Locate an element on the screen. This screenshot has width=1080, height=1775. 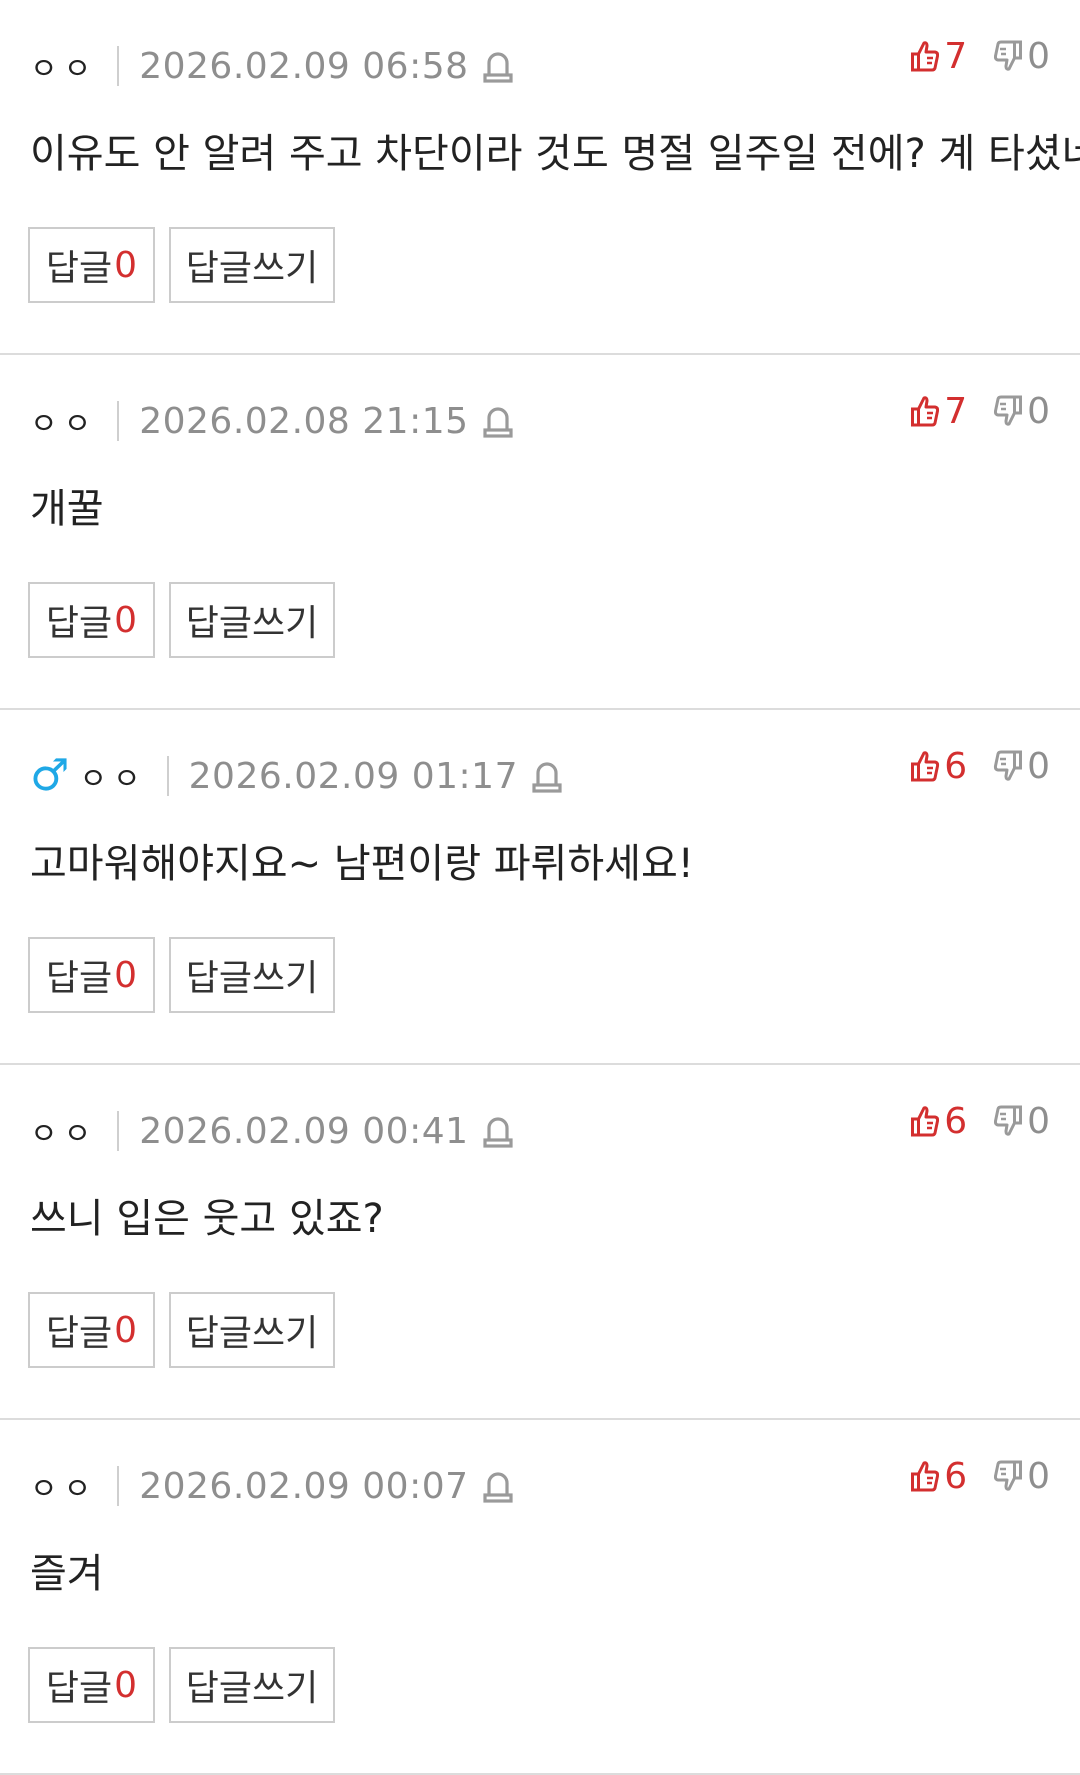
comment-text: 개꿀 is located at coordinates (67, 508).